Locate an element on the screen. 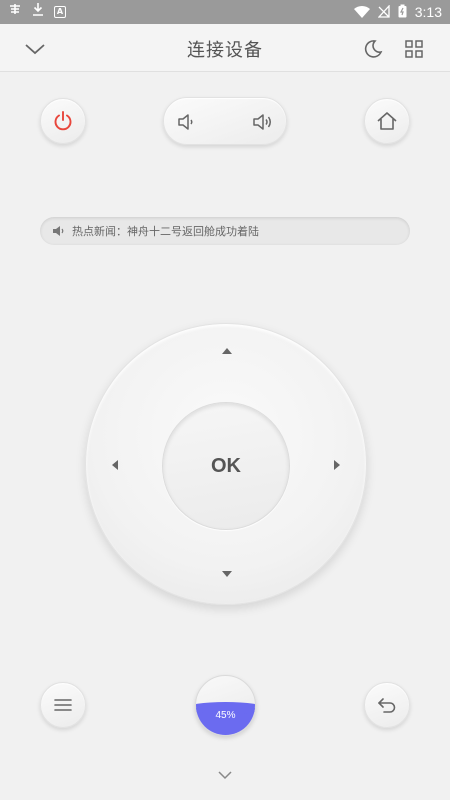 The height and width of the screenshot is (800, 450). power-icon is located at coordinates (63, 121).